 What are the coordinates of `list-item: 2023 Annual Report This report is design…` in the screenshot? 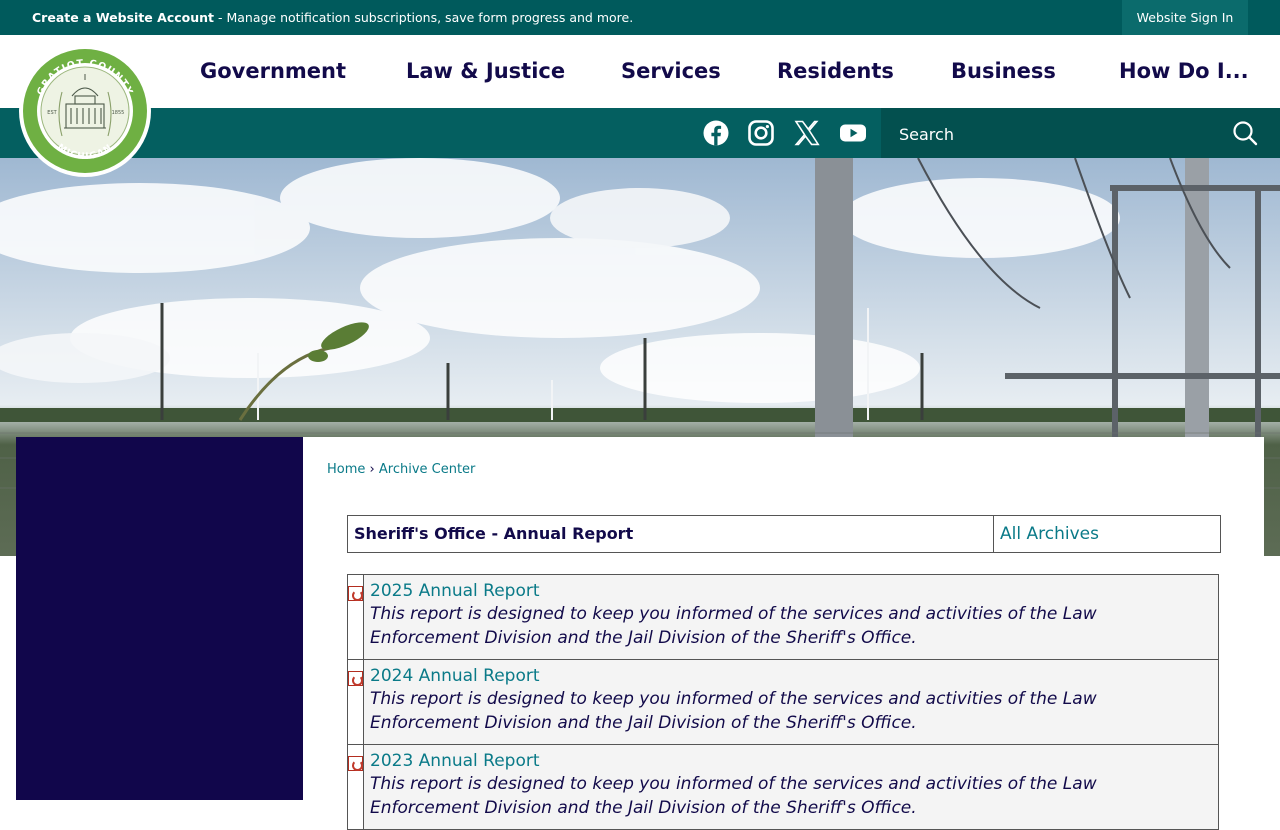 It's located at (783, 787).